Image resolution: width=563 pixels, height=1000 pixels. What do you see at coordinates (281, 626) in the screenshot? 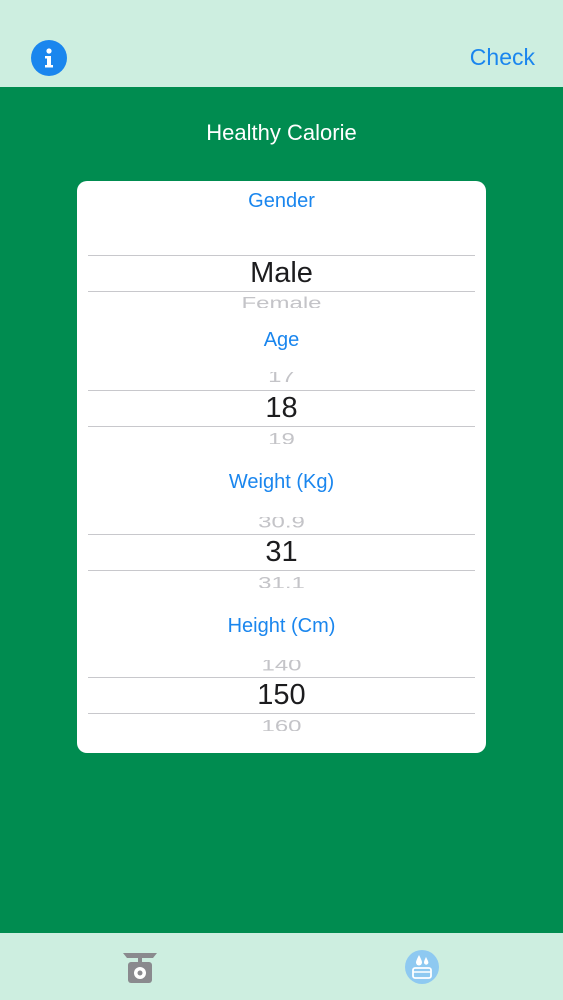
I see `height-label: Height (Cm)` at bounding box center [281, 626].